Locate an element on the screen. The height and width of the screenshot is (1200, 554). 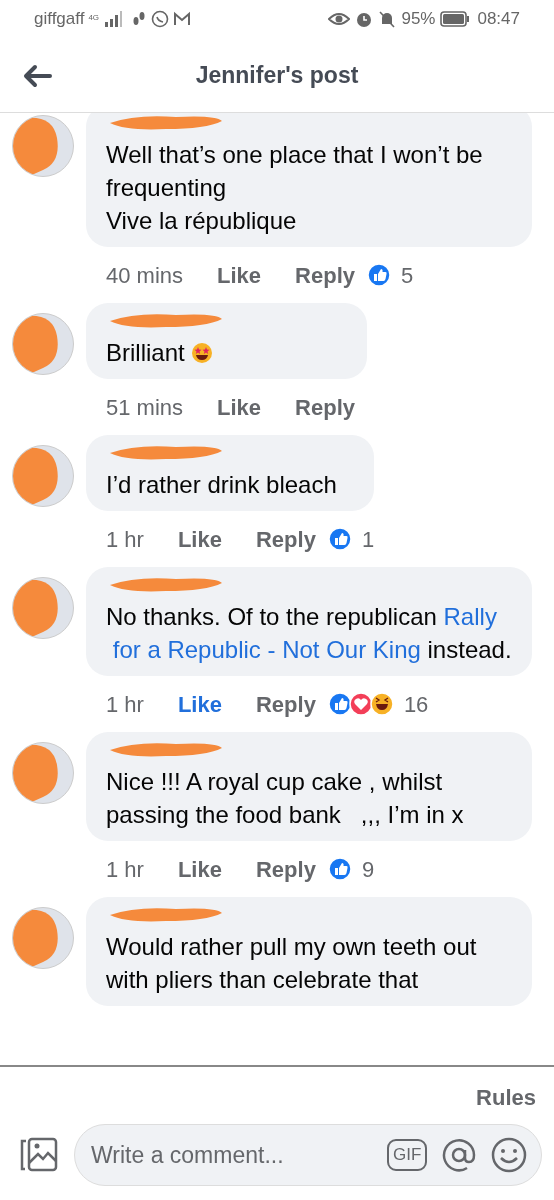
clock-time: 08:47 is located at coordinates (498, 19).